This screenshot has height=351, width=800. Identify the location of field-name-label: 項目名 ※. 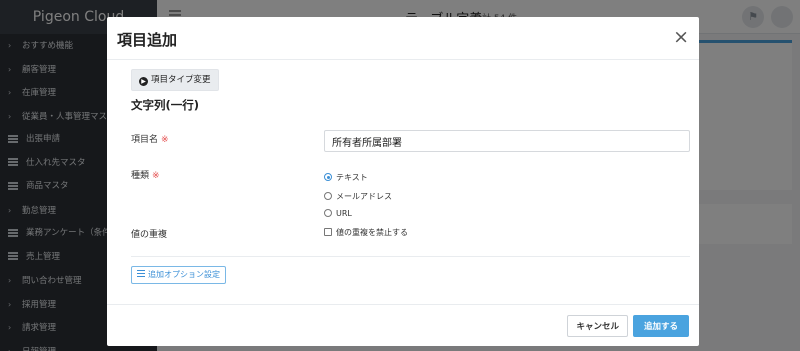
(150, 138).